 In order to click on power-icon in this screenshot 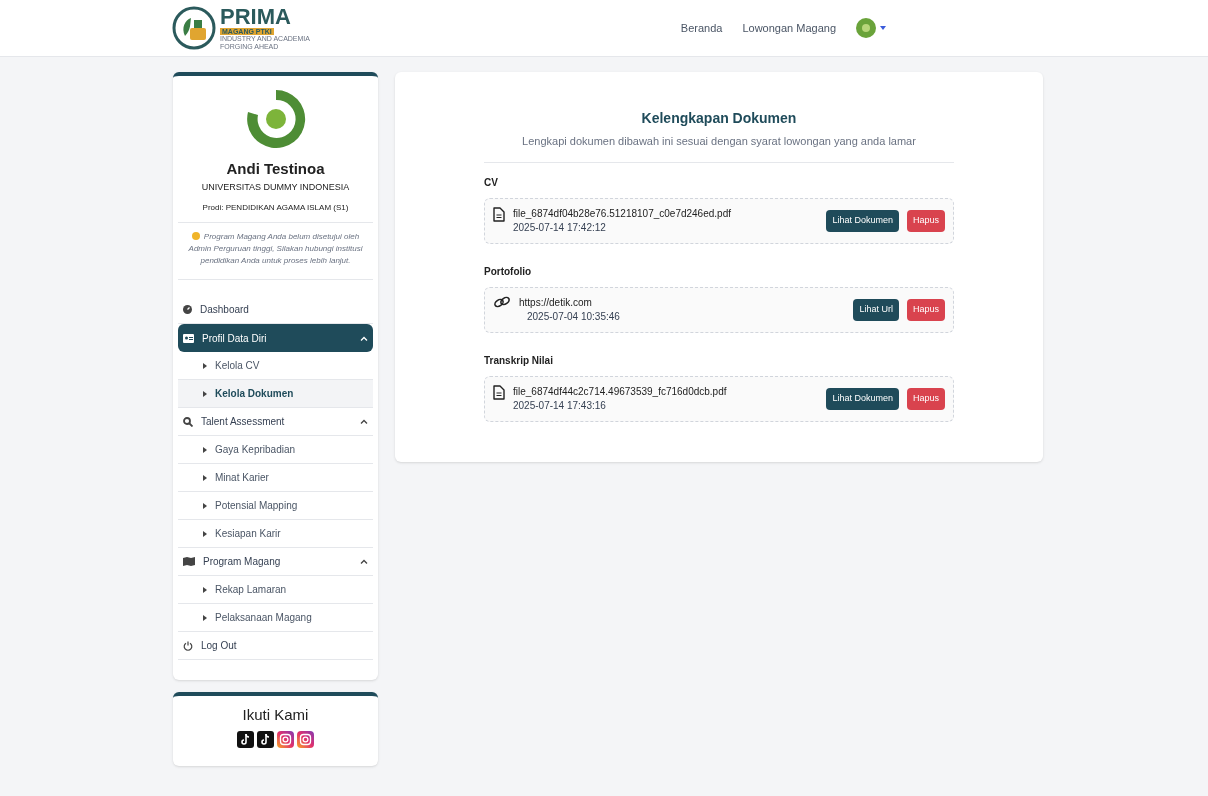, I will do `click(188, 645)`.